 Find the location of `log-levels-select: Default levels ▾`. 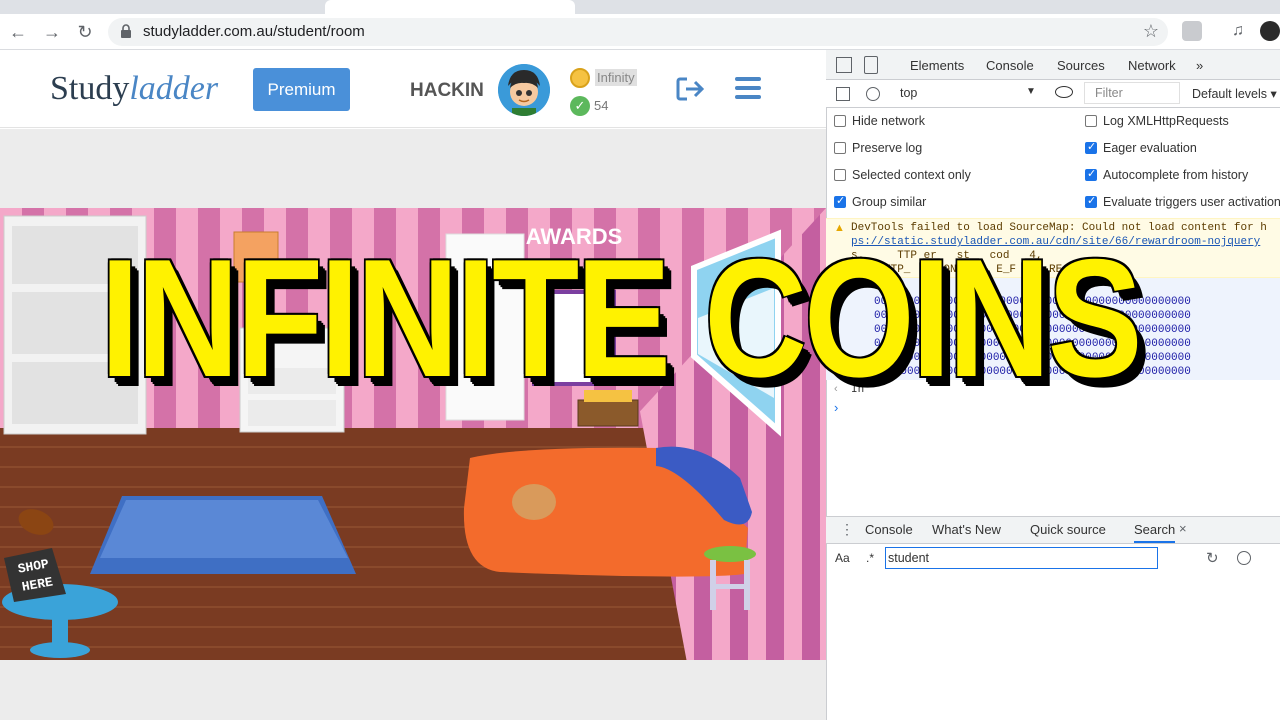

log-levels-select: Default levels ▾ is located at coordinates (1234, 93).